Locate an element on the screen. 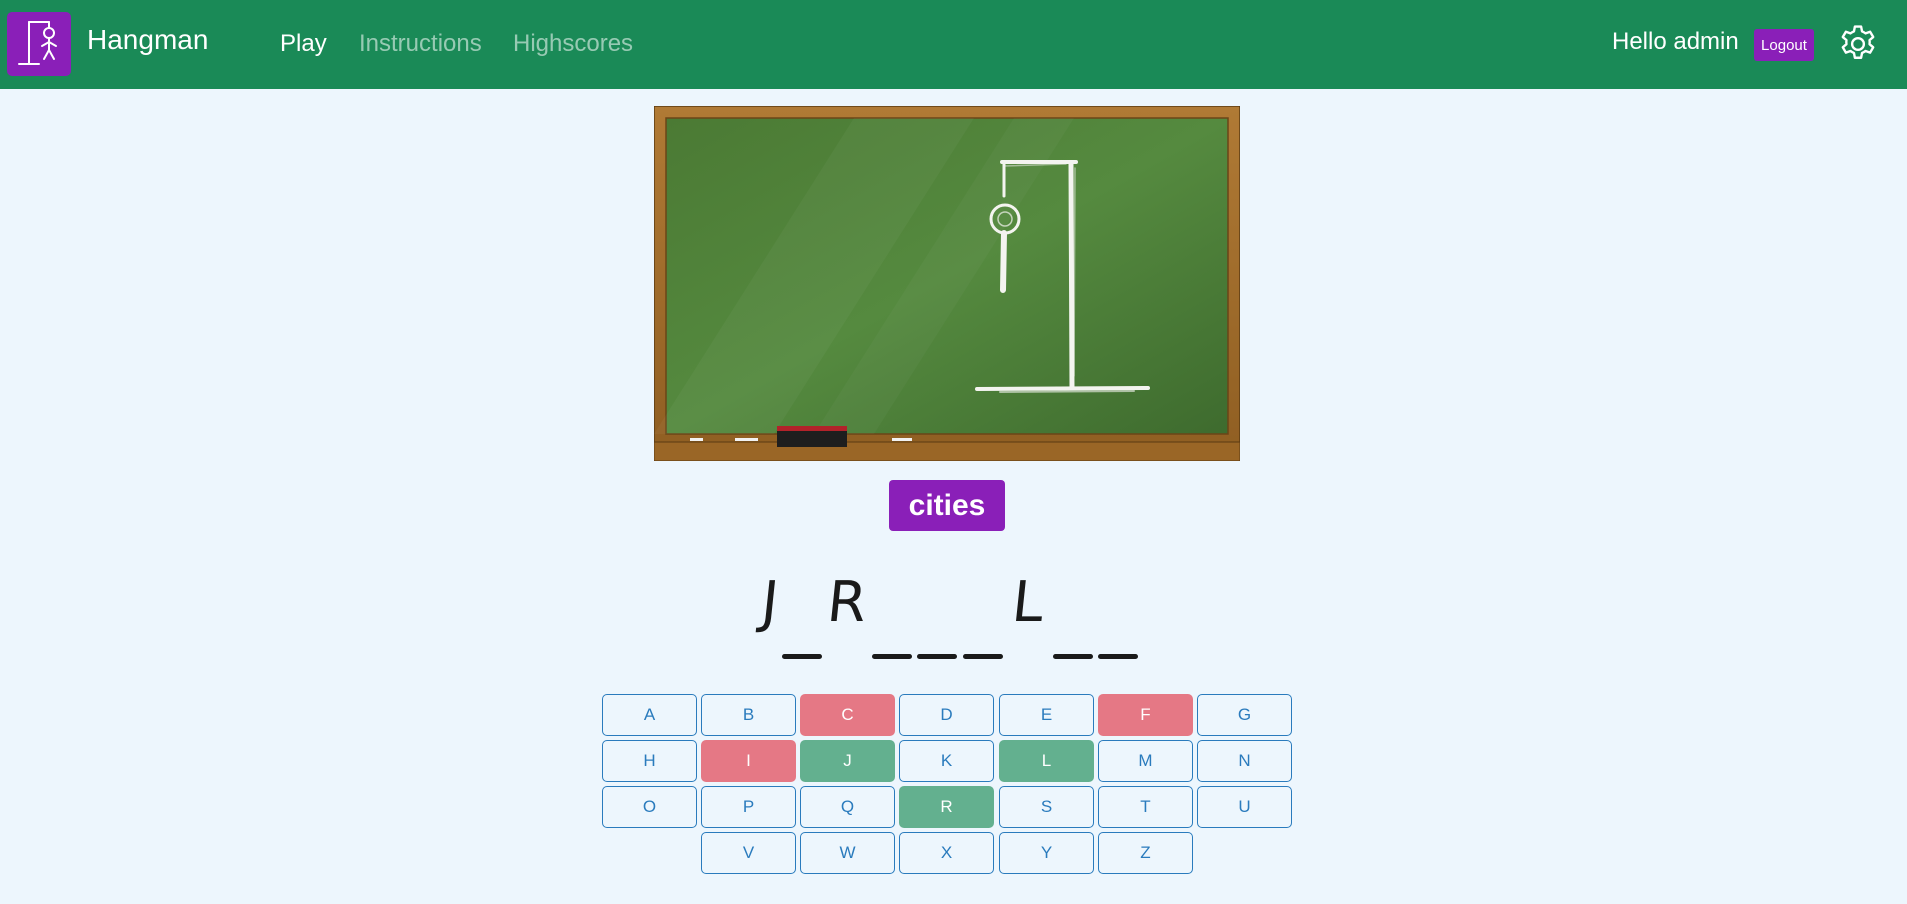 The height and width of the screenshot is (904, 1907). key-t: T is located at coordinates (1145, 807).